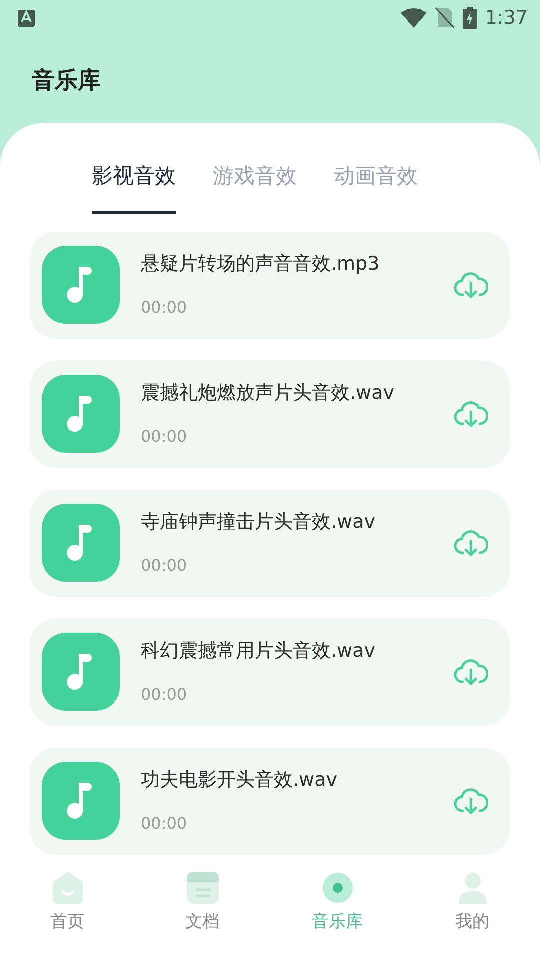 Image resolution: width=540 pixels, height=960 pixels. I want to click on track-title: 科幻震撼常用片头音效.wav, so click(258, 651).